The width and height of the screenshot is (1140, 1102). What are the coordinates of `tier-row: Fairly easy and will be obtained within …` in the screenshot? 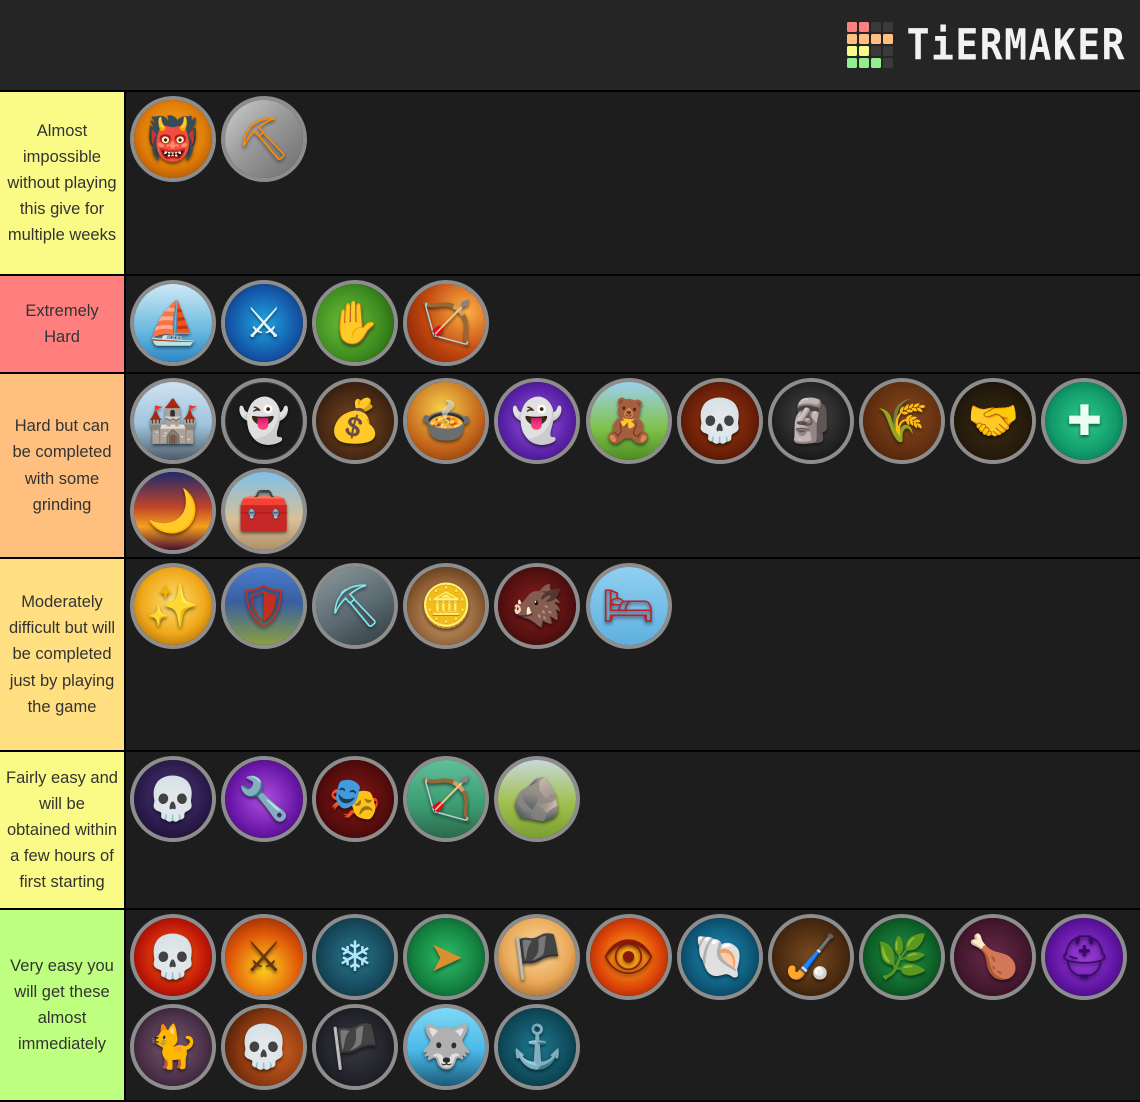 It's located at (570, 829).